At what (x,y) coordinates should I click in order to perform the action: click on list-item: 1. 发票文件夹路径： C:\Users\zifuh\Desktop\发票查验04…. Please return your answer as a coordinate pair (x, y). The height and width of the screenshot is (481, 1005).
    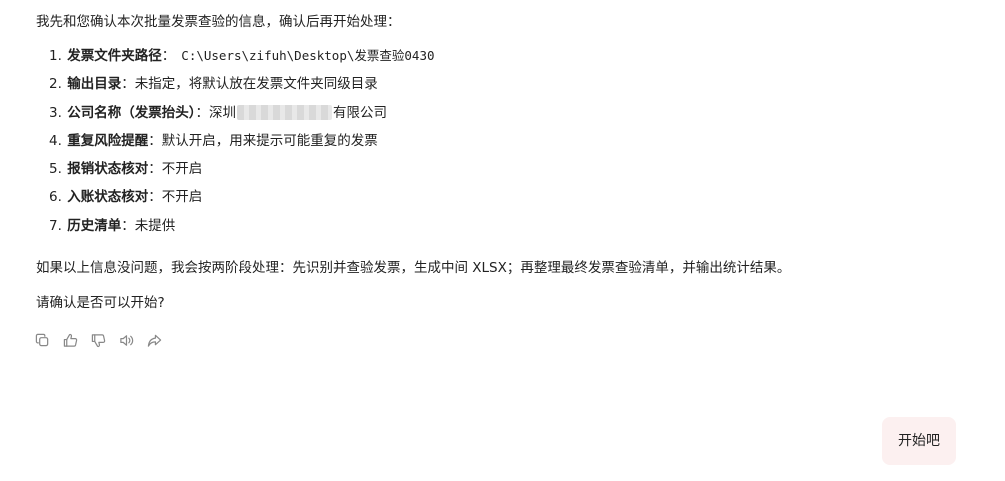
    Looking at the image, I should click on (492, 56).